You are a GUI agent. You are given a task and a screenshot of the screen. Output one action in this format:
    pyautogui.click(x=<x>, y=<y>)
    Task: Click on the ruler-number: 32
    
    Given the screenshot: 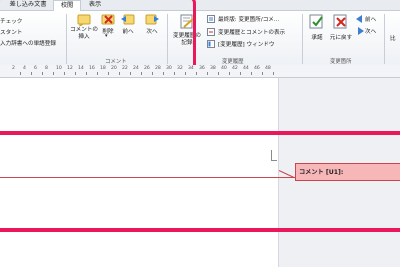 What is the action you would take?
    pyautogui.click(x=180, y=68)
    